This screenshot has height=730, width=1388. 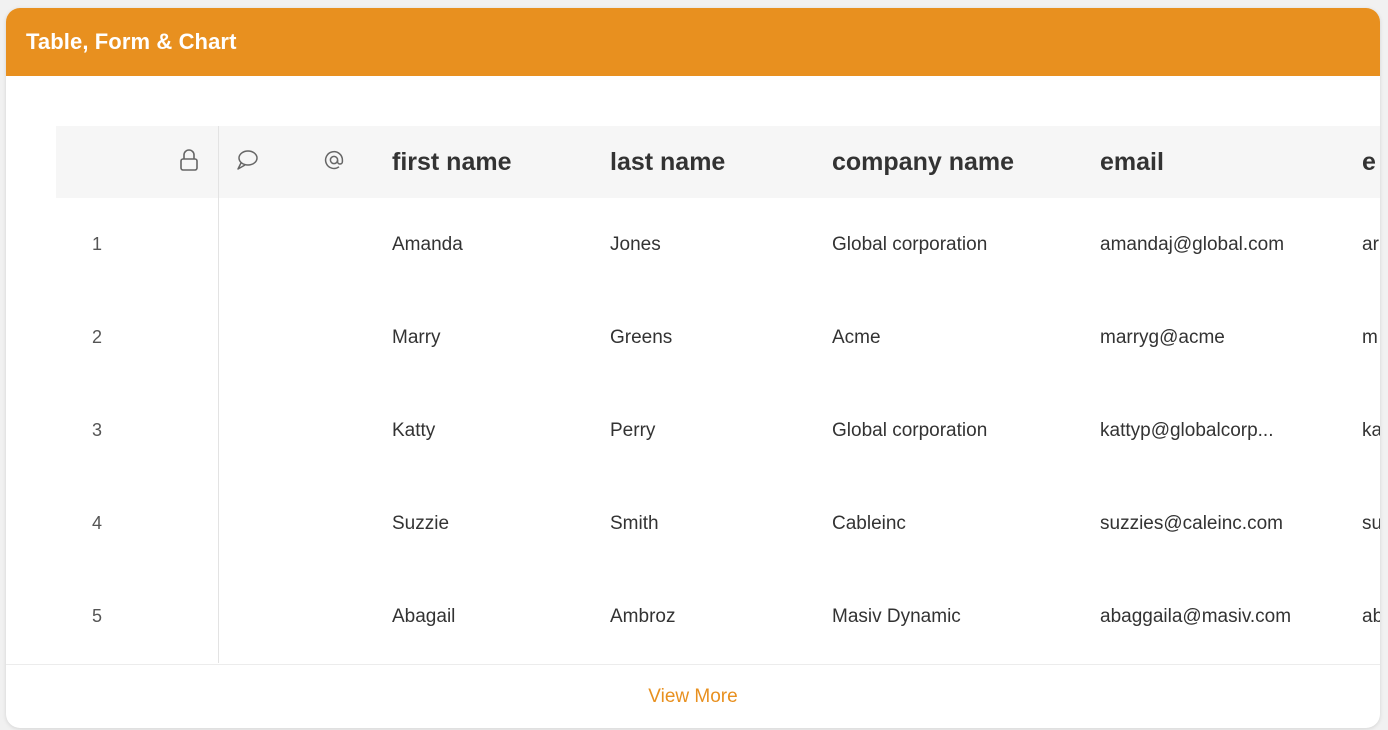 I want to click on first-name-cell: Amanda, so click(x=501, y=244).